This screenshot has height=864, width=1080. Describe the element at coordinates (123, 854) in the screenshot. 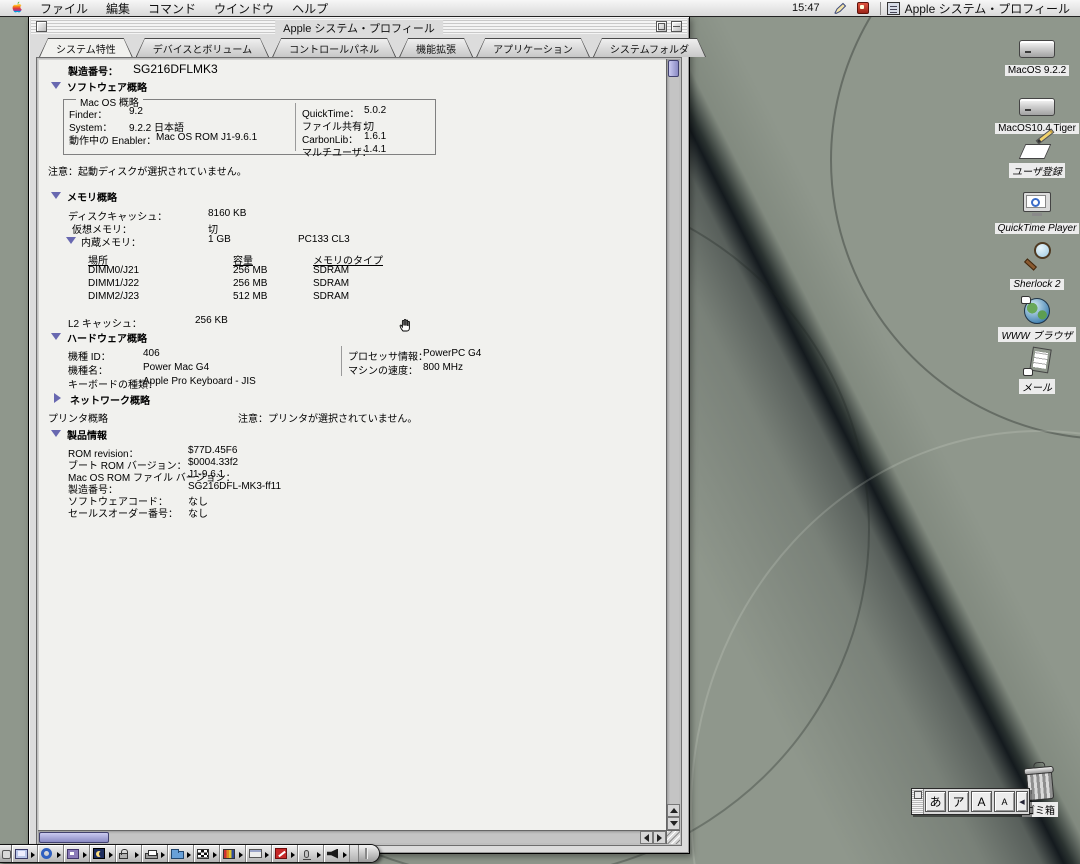

I see `lock-icon` at that location.